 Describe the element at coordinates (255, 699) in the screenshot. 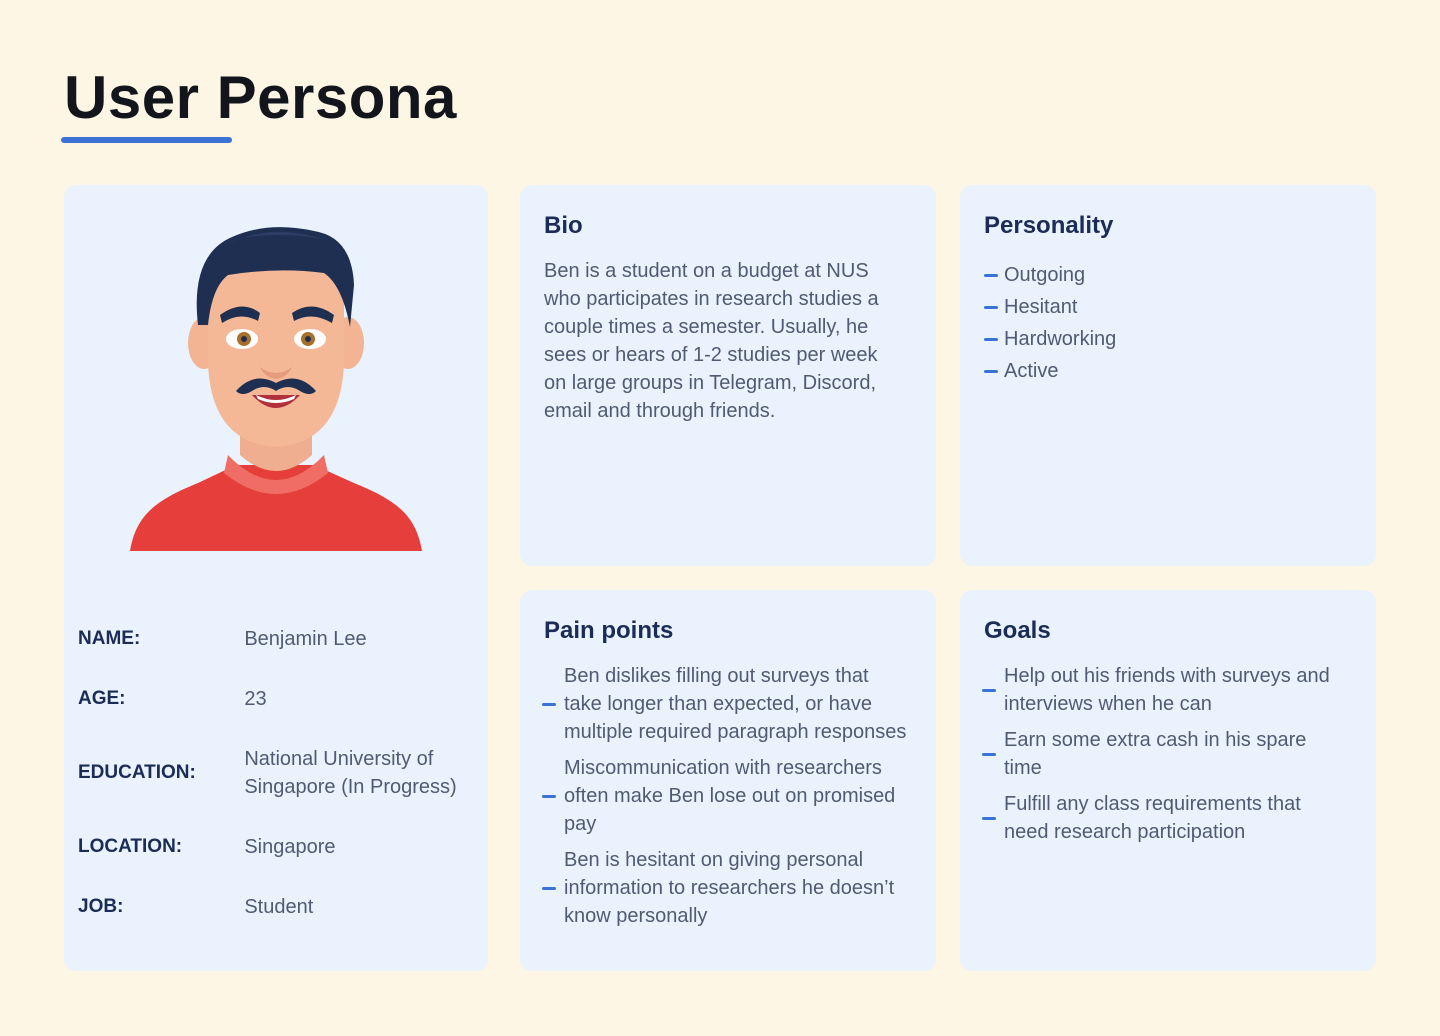

I see `age-value: 23` at that location.